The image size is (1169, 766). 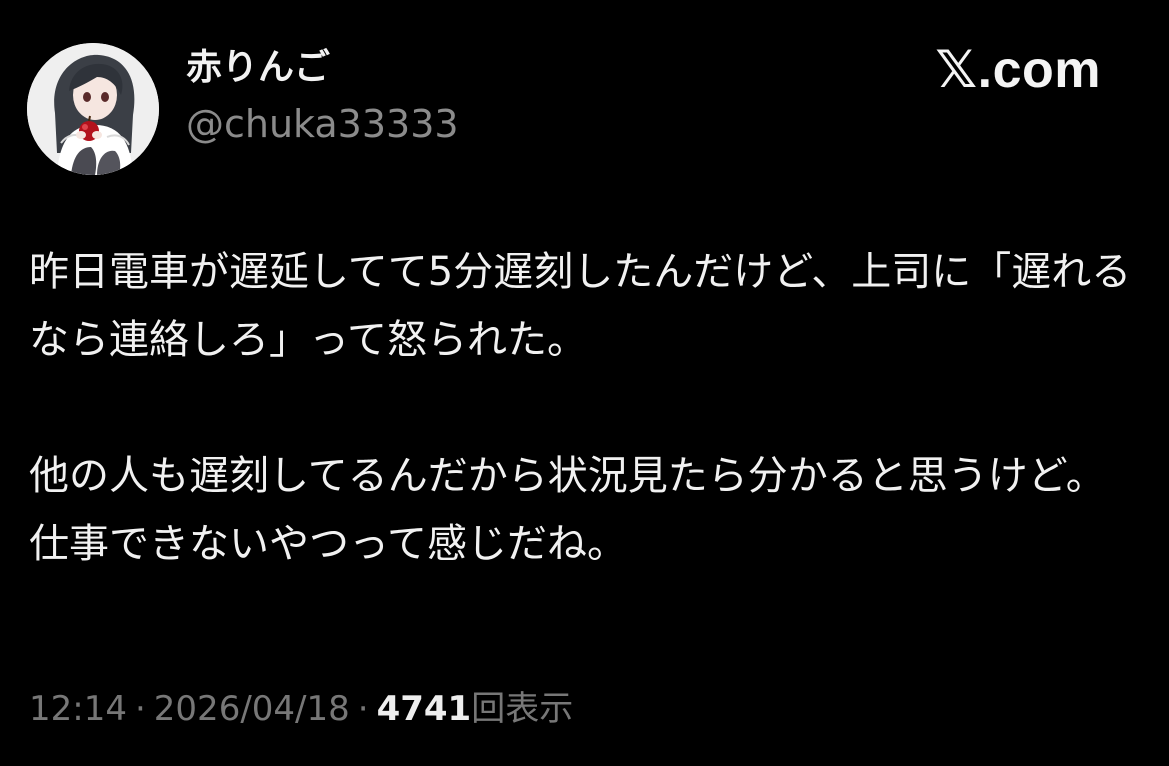 What do you see at coordinates (252, 709) in the screenshot?
I see `post-date: 2026/04/18` at bounding box center [252, 709].